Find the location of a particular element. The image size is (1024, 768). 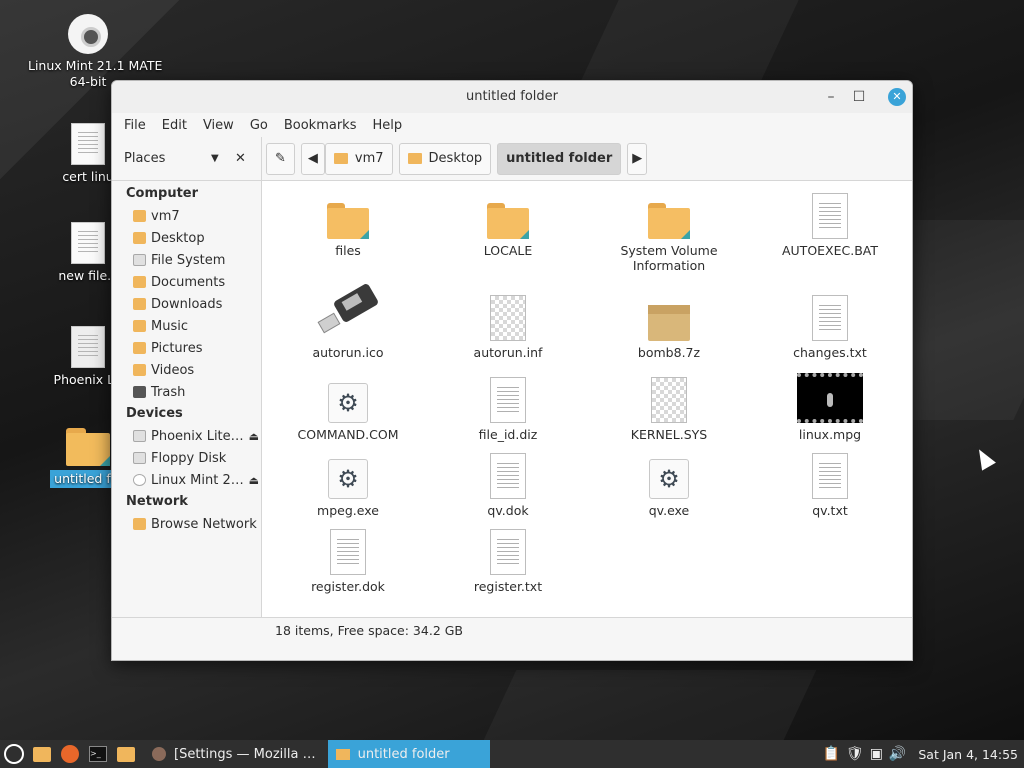

home-folder-icon is located at coordinates (340, 158).